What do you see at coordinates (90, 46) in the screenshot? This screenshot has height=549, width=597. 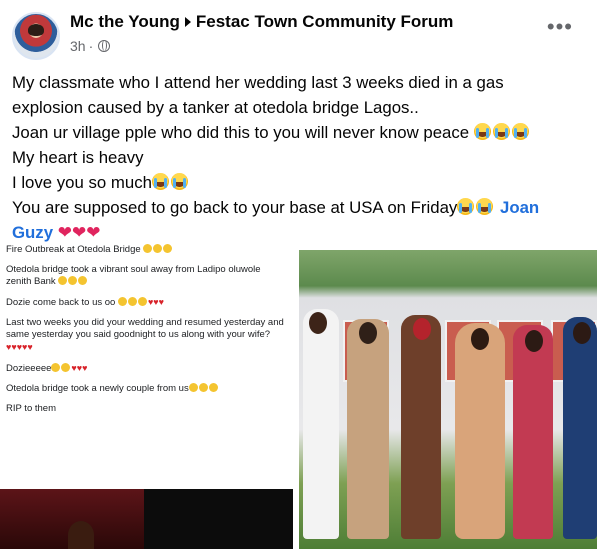 I see `post-meta: 3h ·` at bounding box center [90, 46].